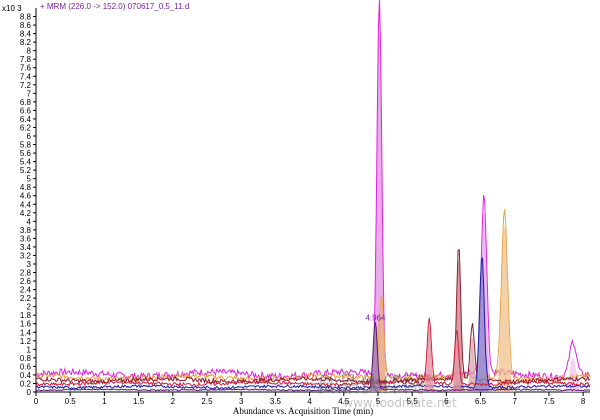 The width and height of the screenshot is (600, 420). I want to click on y-tick-label: 1.8, so click(26, 315).